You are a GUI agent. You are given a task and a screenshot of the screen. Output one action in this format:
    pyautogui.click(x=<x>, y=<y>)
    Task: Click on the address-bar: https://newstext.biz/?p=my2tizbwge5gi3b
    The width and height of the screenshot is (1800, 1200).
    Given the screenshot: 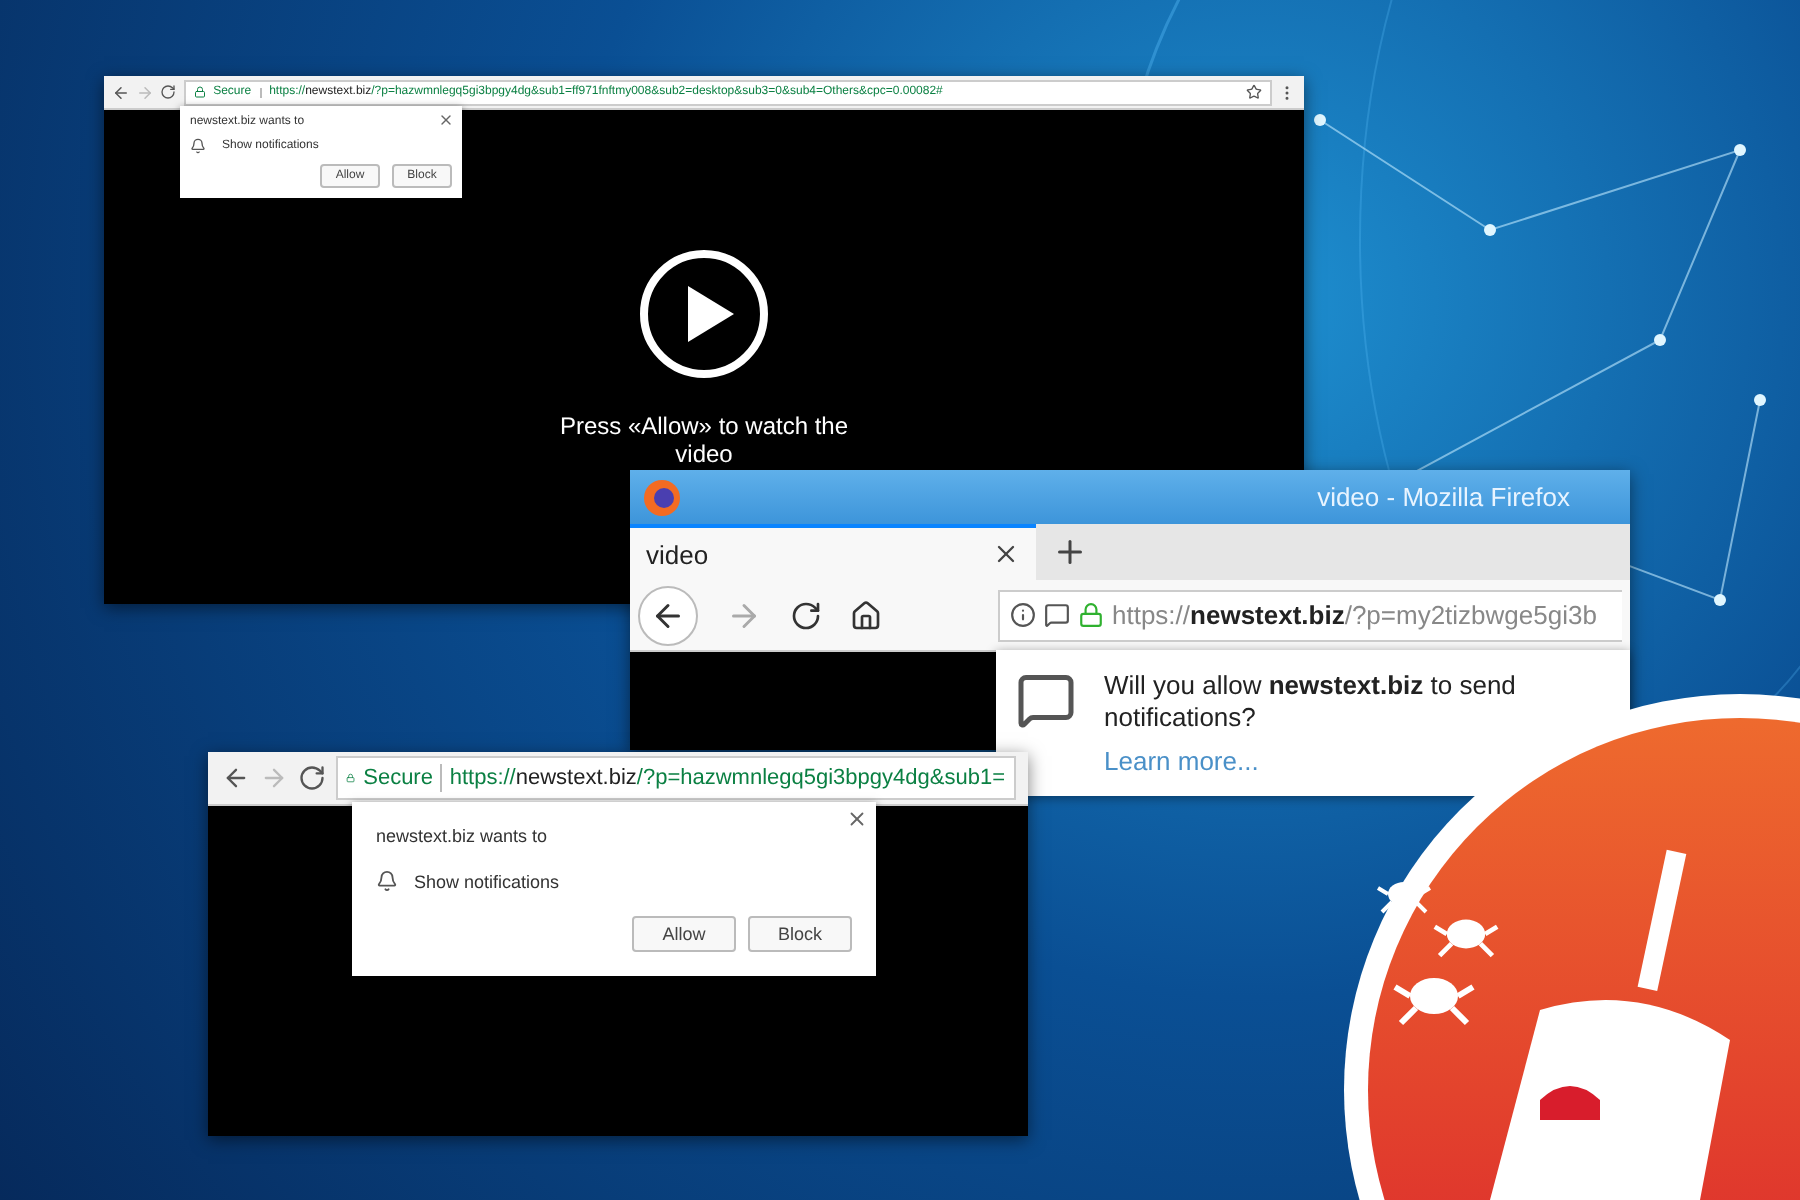 What is the action you would take?
    pyautogui.click(x=1310, y=615)
    